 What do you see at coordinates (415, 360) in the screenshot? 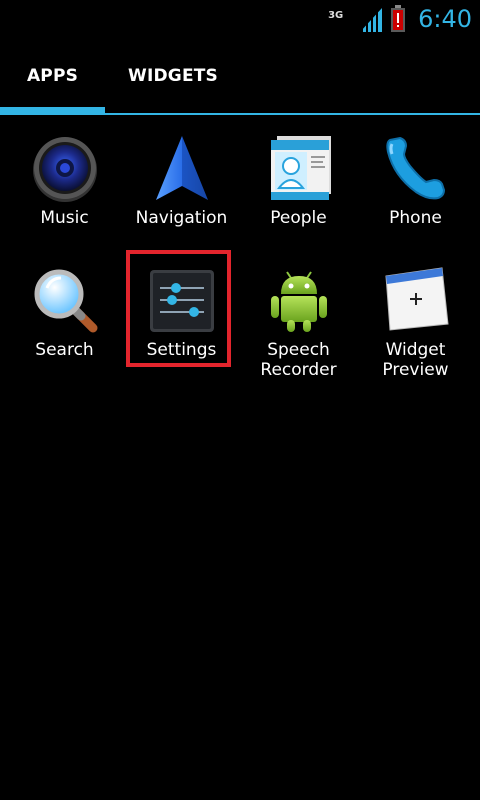
I see `app-label: Widget Preview` at bounding box center [415, 360].